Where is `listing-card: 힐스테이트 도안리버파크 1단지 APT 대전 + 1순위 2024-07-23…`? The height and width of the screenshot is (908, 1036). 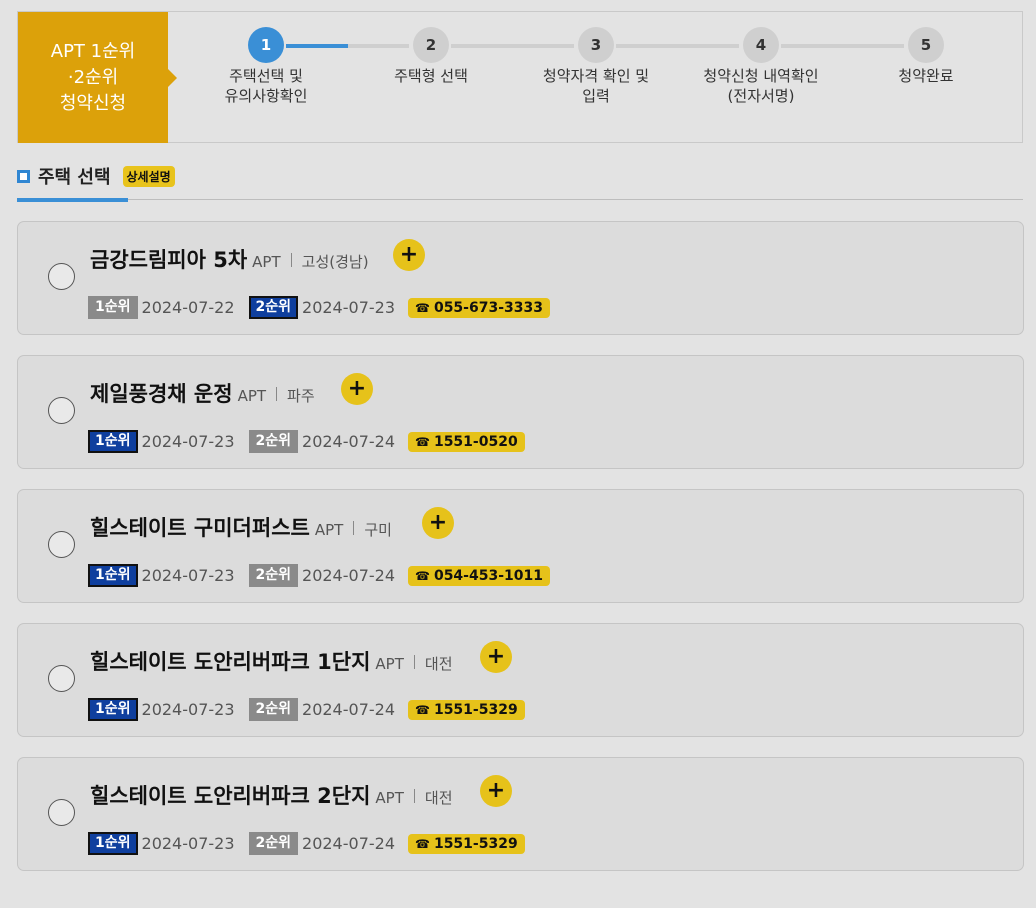
listing-card: 힐스테이트 도안리버파크 1단지 APT 대전 + 1순위 2024-07-23… is located at coordinates (520, 680).